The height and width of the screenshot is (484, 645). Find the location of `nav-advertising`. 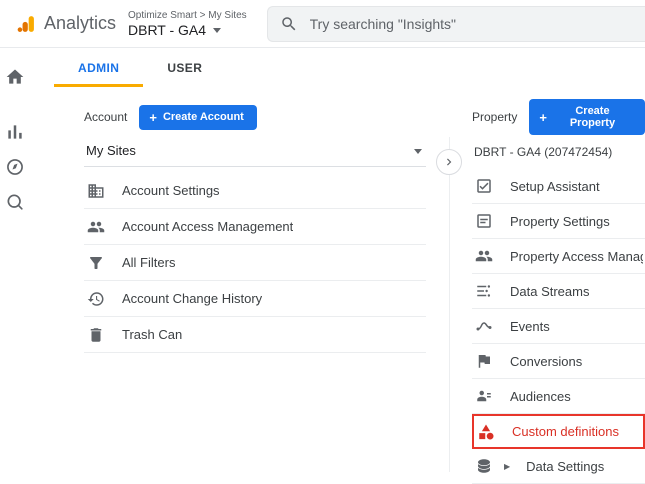

nav-advertising is located at coordinates (15, 202).